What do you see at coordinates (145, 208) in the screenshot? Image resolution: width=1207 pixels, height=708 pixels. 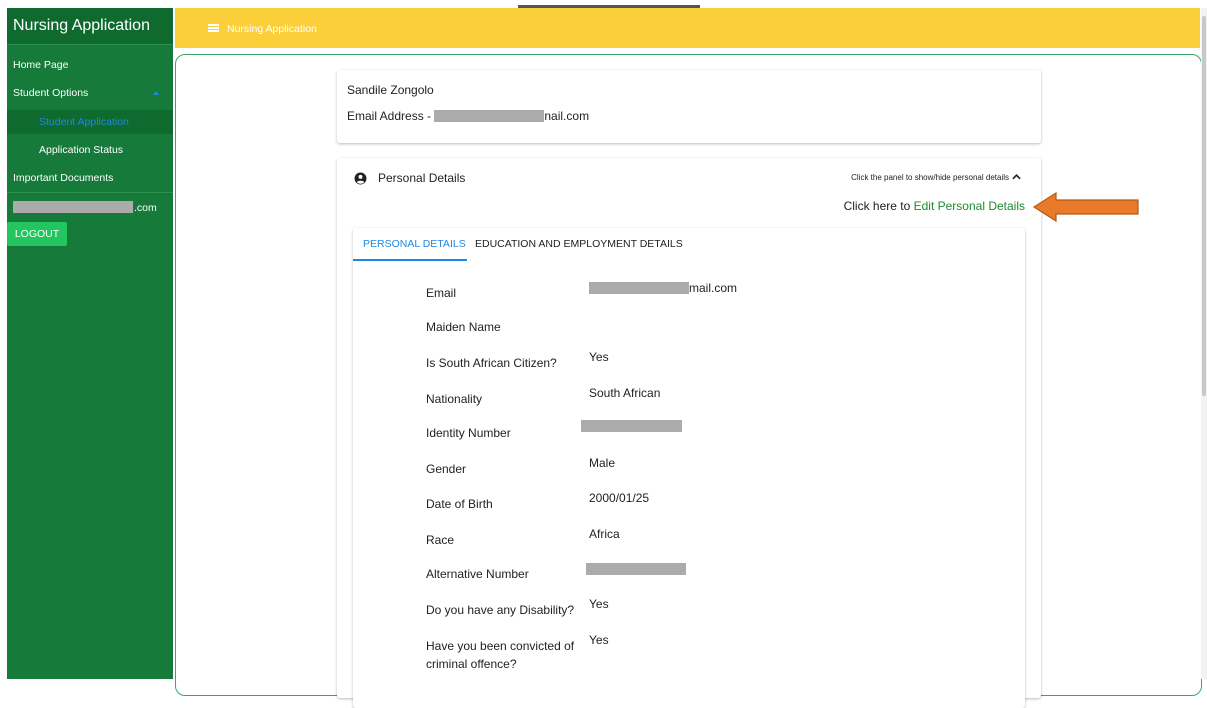 I see `user-email-suffix: .com` at bounding box center [145, 208].